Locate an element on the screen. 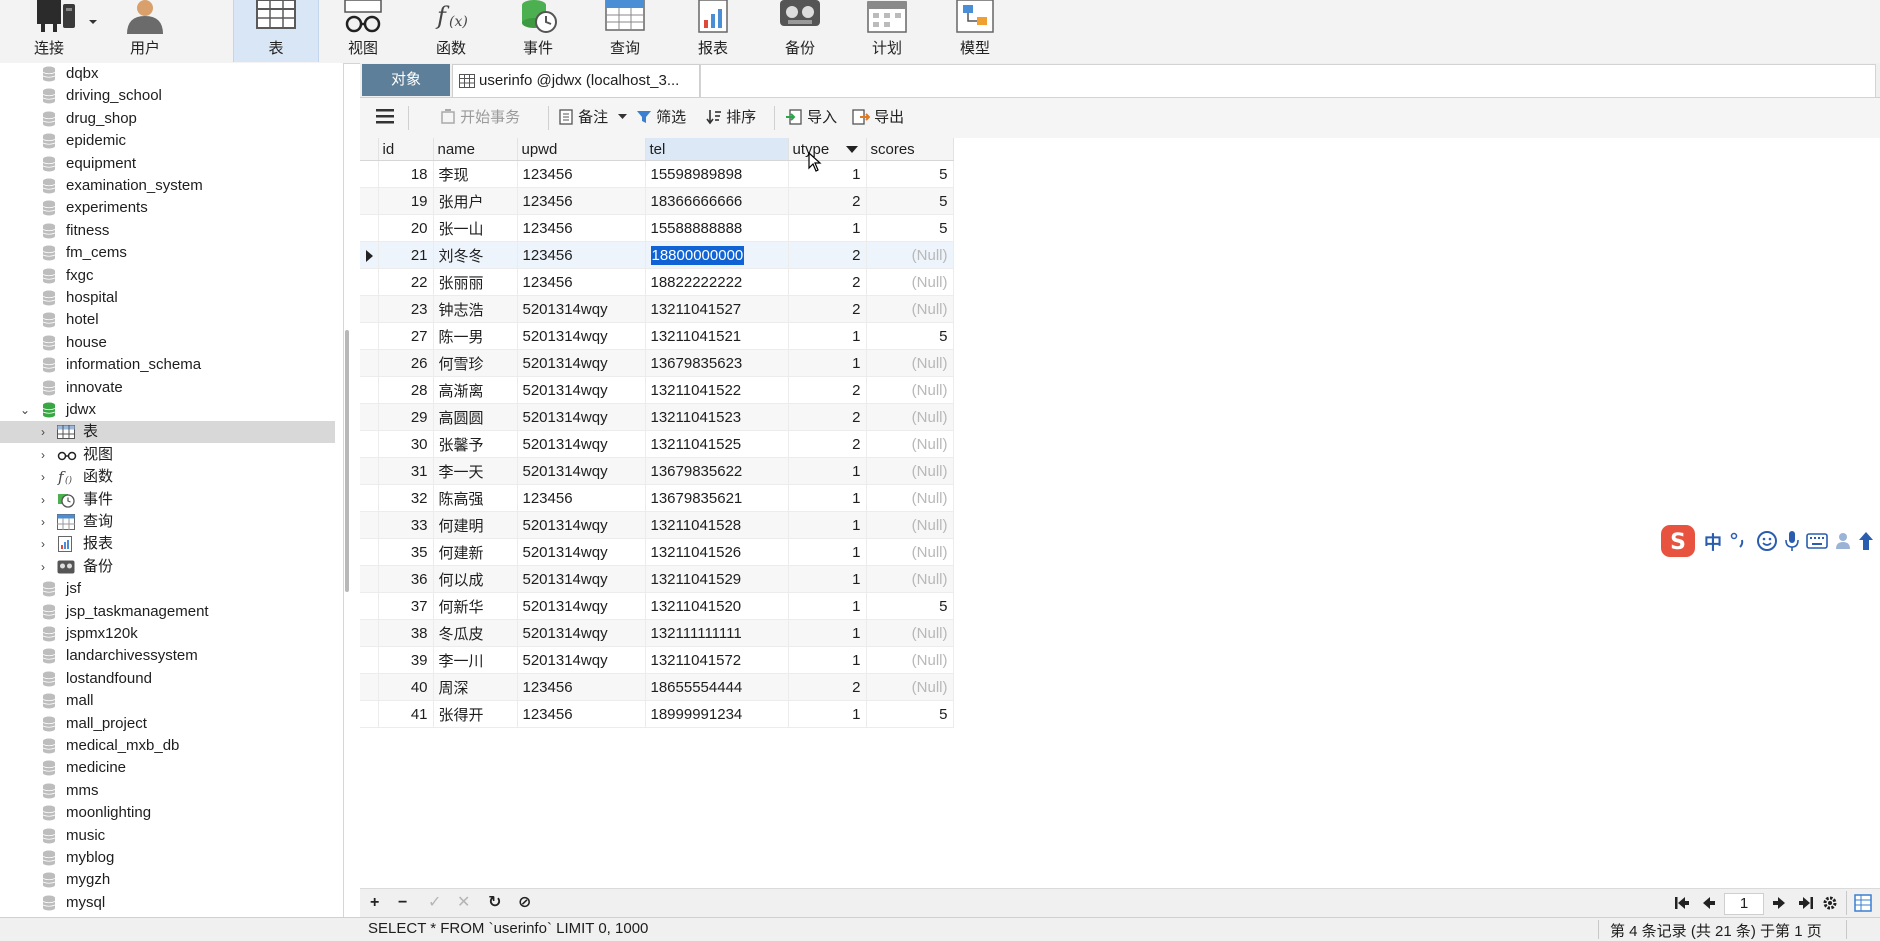 This screenshot has width=1880, height=941. tree-item-database: hotel is located at coordinates (167, 320).